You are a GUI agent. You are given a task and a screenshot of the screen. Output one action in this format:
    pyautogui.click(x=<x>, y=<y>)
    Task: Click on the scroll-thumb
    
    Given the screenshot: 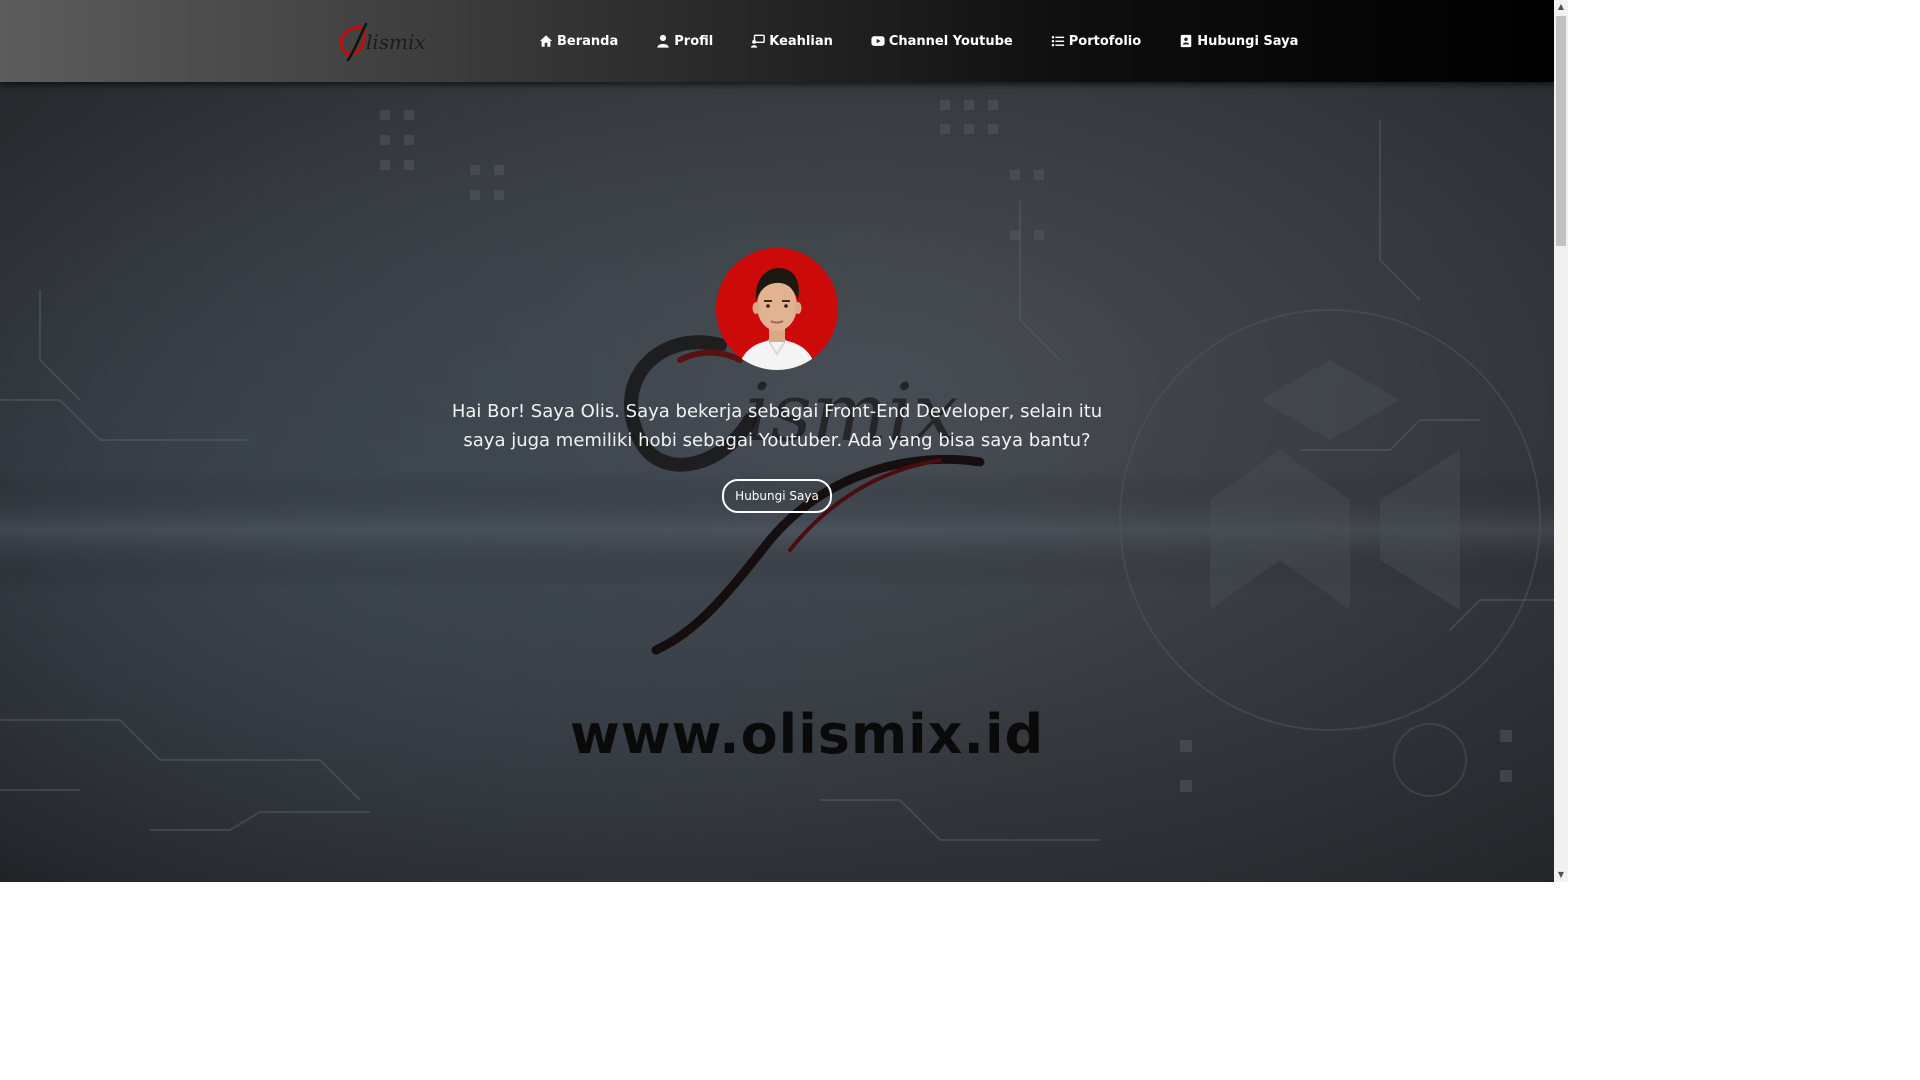 What is the action you would take?
    pyautogui.click(x=1561, y=131)
    